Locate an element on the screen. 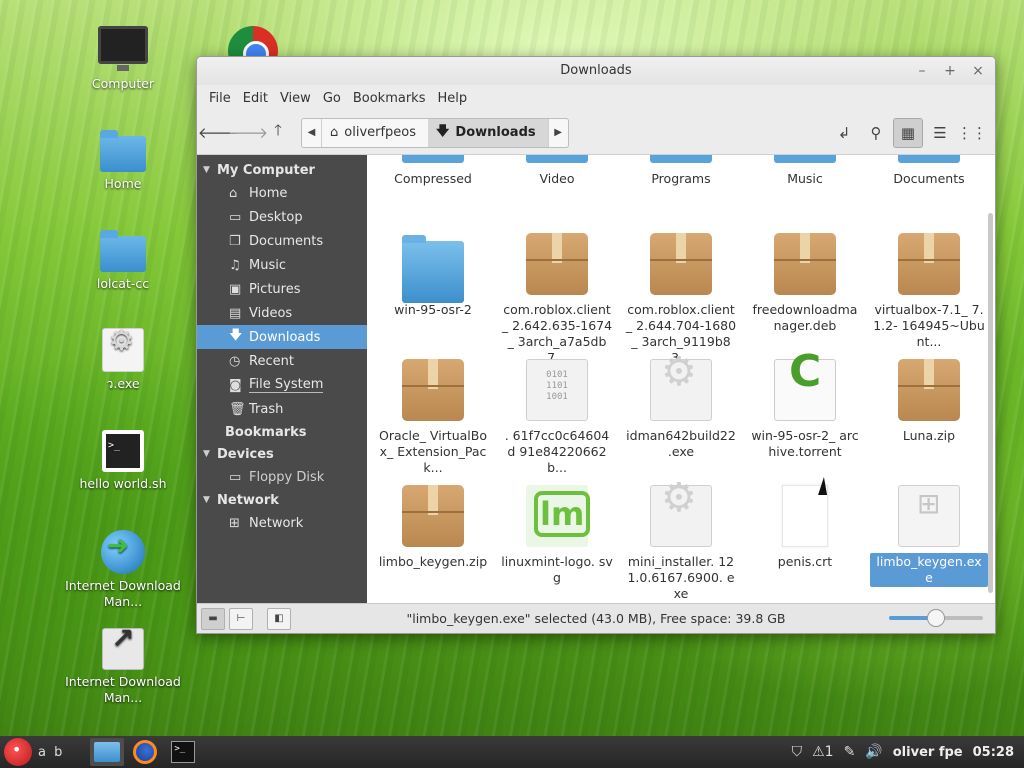 The width and height of the screenshot is (1024, 768). file-item: freedownloadma nager.deb is located at coordinates (805, 284).